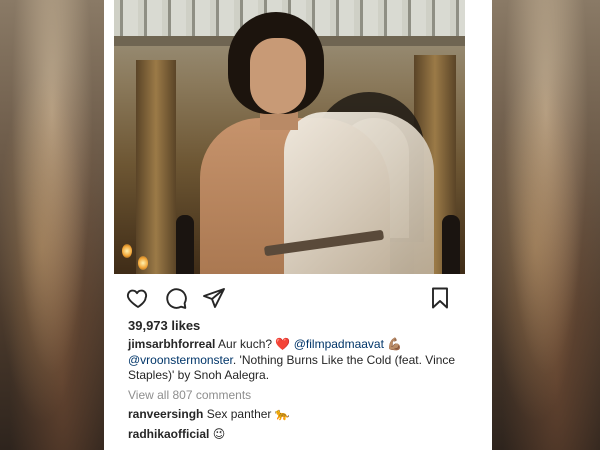 Image resolution: width=600 pixels, height=450 pixels. I want to click on comment-item: ranveersingh Sex panther 🐆, so click(209, 414).